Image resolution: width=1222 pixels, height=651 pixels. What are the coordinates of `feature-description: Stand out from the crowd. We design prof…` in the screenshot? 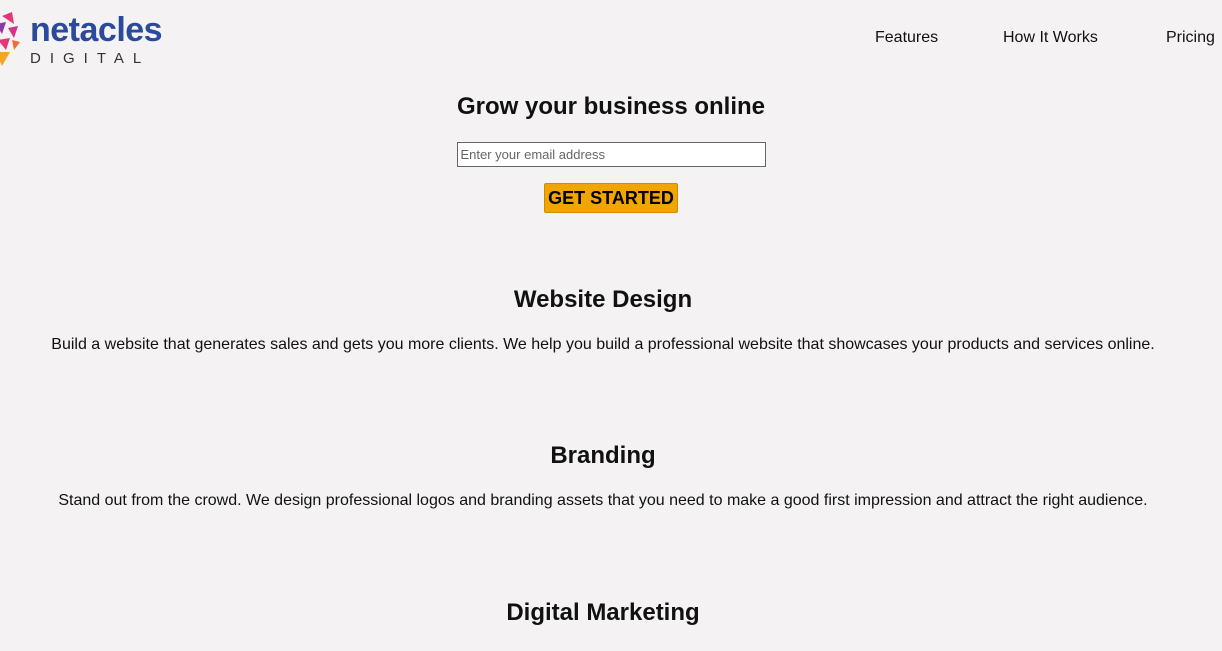 It's located at (603, 500).